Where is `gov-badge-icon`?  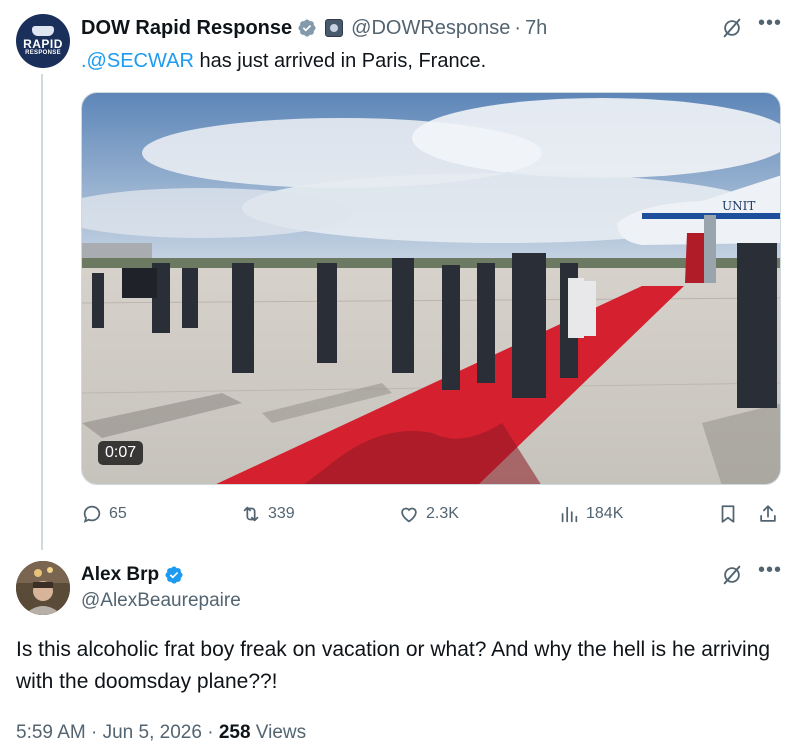
gov-badge-icon is located at coordinates (334, 28).